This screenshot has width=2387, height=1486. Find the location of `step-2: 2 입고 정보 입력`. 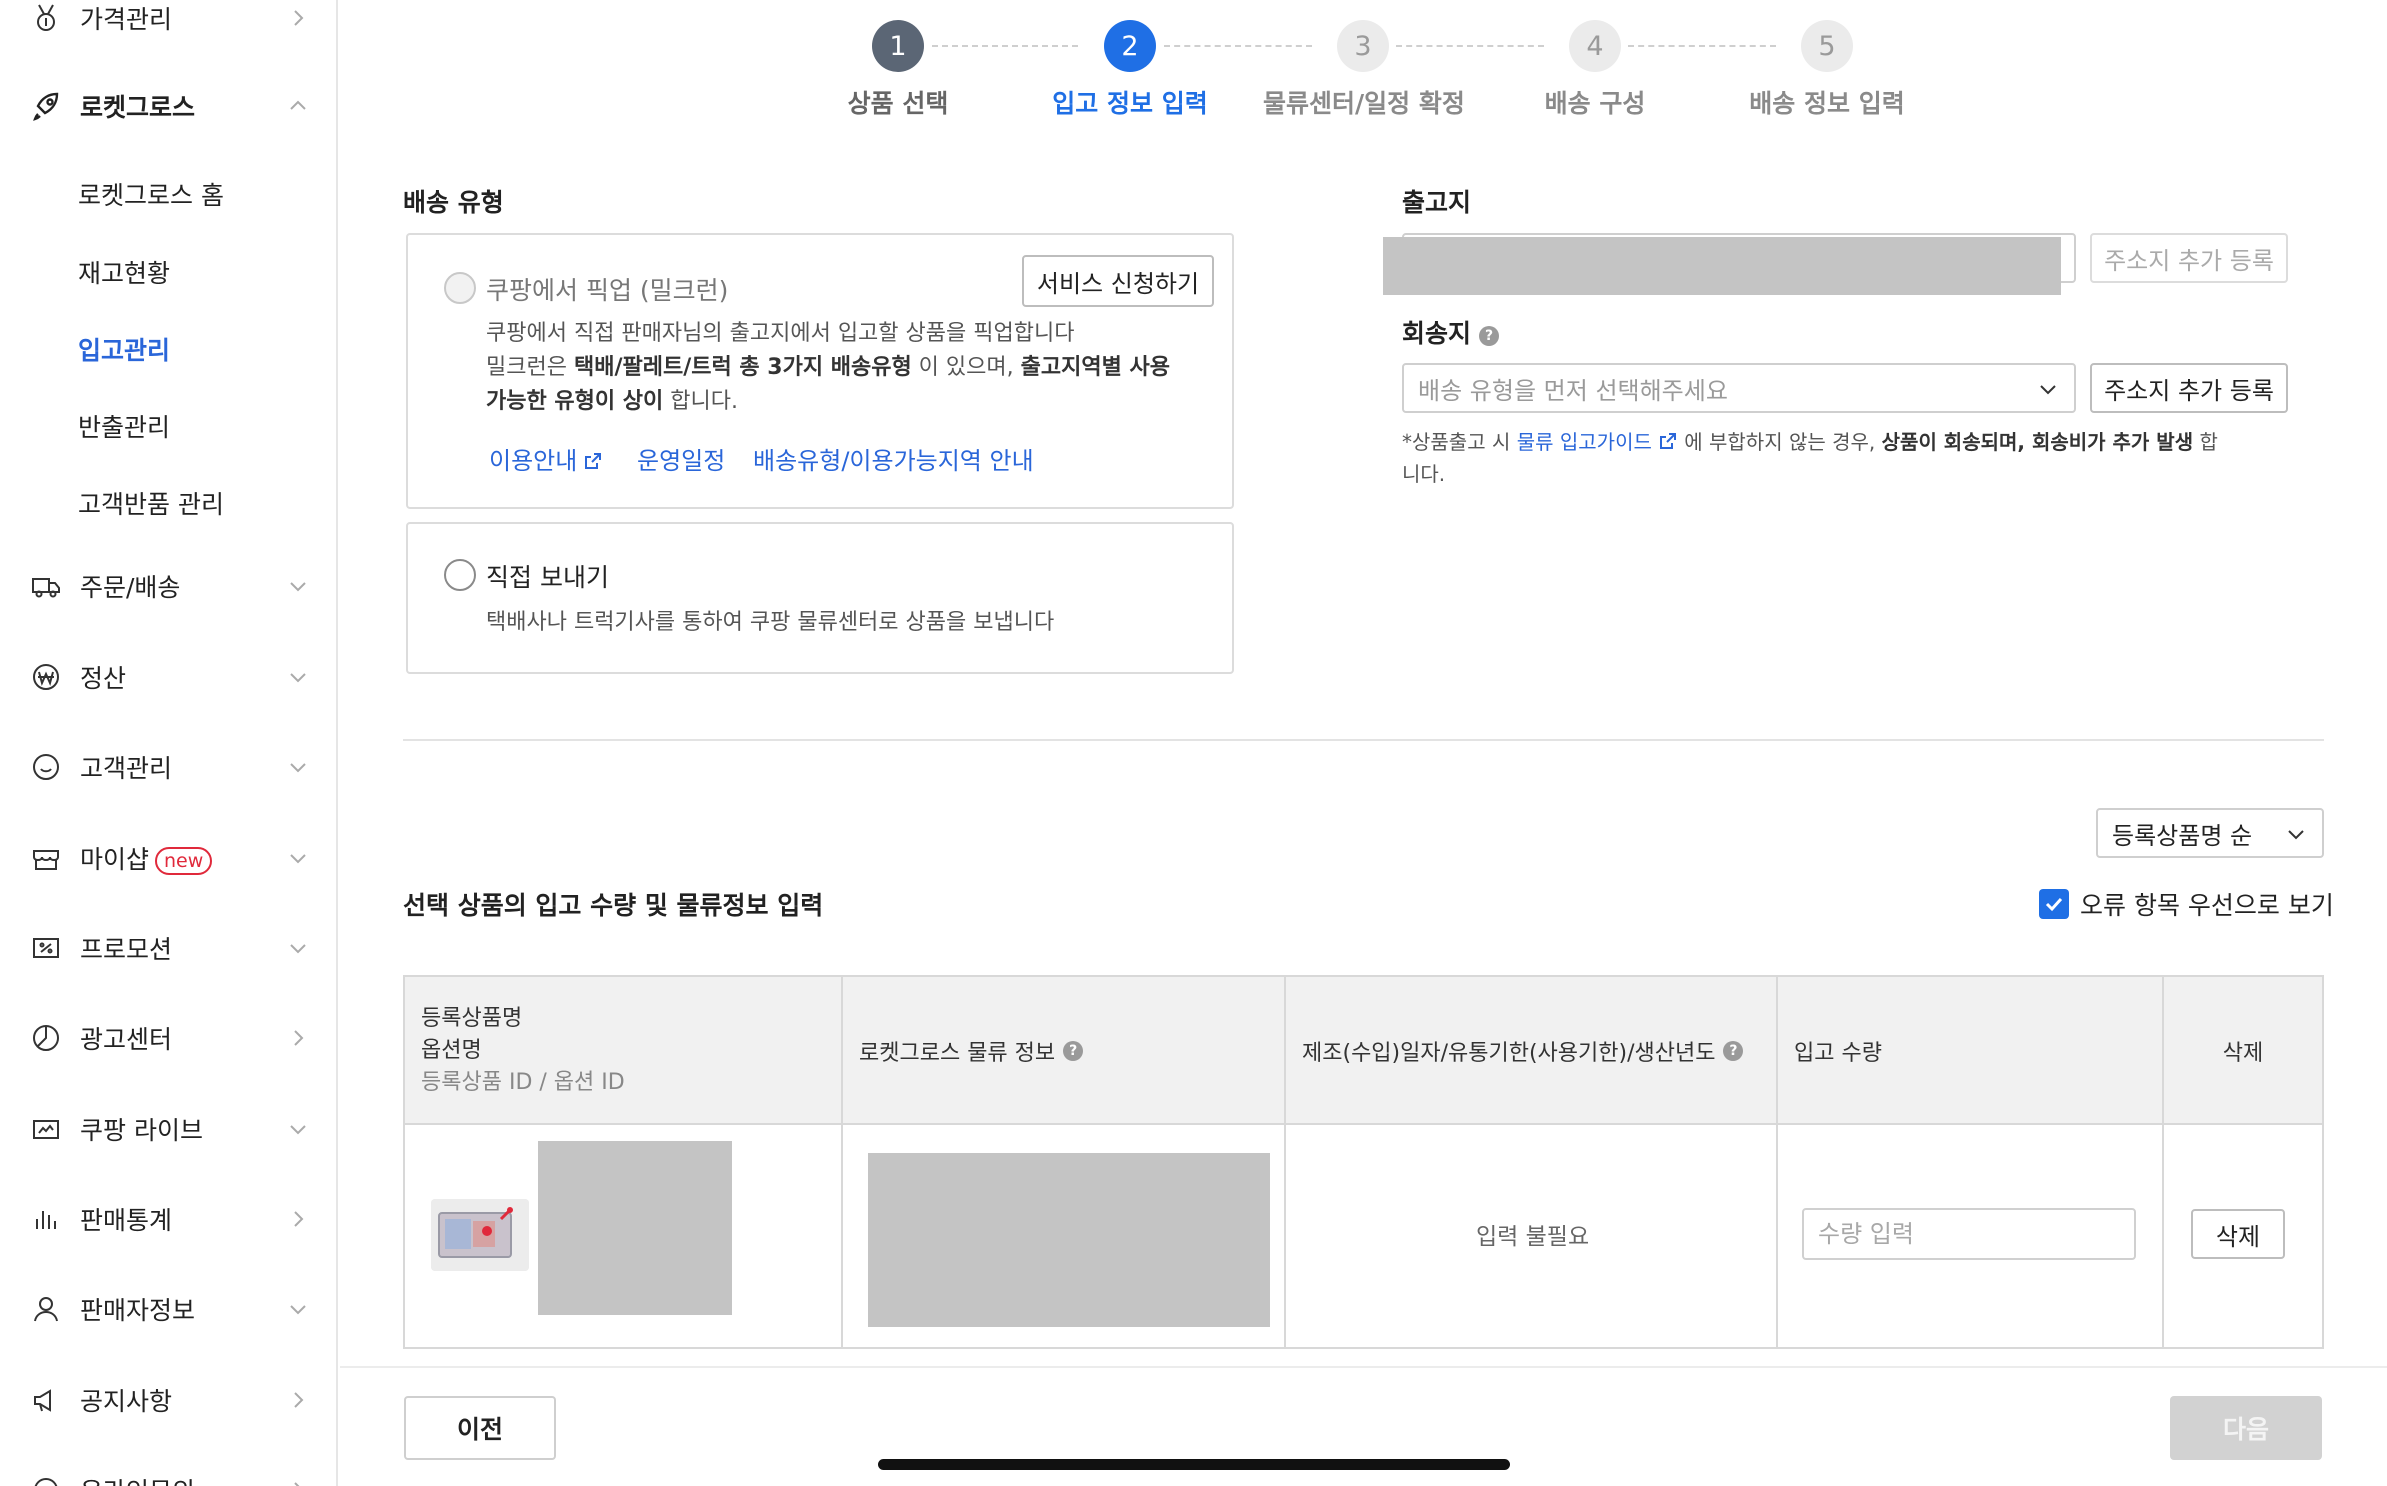

step-2: 2 입고 정보 입력 is located at coordinates (1130, 70).